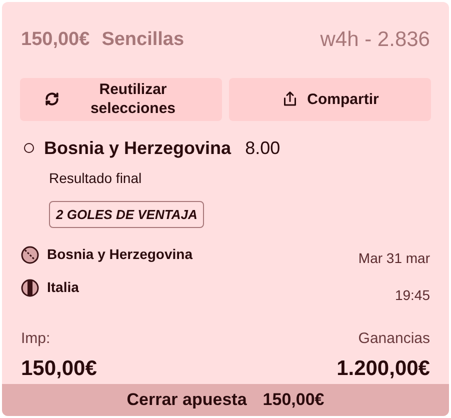 This screenshot has width=451, height=418. Describe the element at coordinates (383, 369) in the screenshot. I see `winnings-amount: 1.200,00€` at that location.